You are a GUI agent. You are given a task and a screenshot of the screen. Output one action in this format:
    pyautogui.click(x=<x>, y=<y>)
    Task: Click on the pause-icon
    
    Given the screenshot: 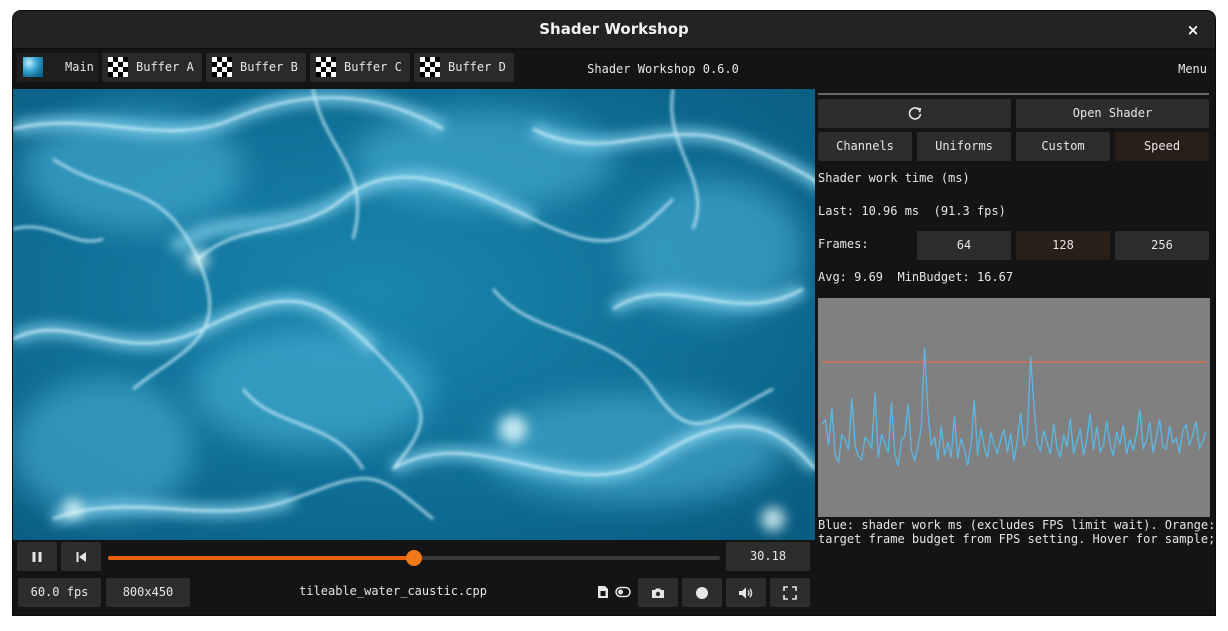 What is the action you would take?
    pyautogui.click(x=37, y=556)
    